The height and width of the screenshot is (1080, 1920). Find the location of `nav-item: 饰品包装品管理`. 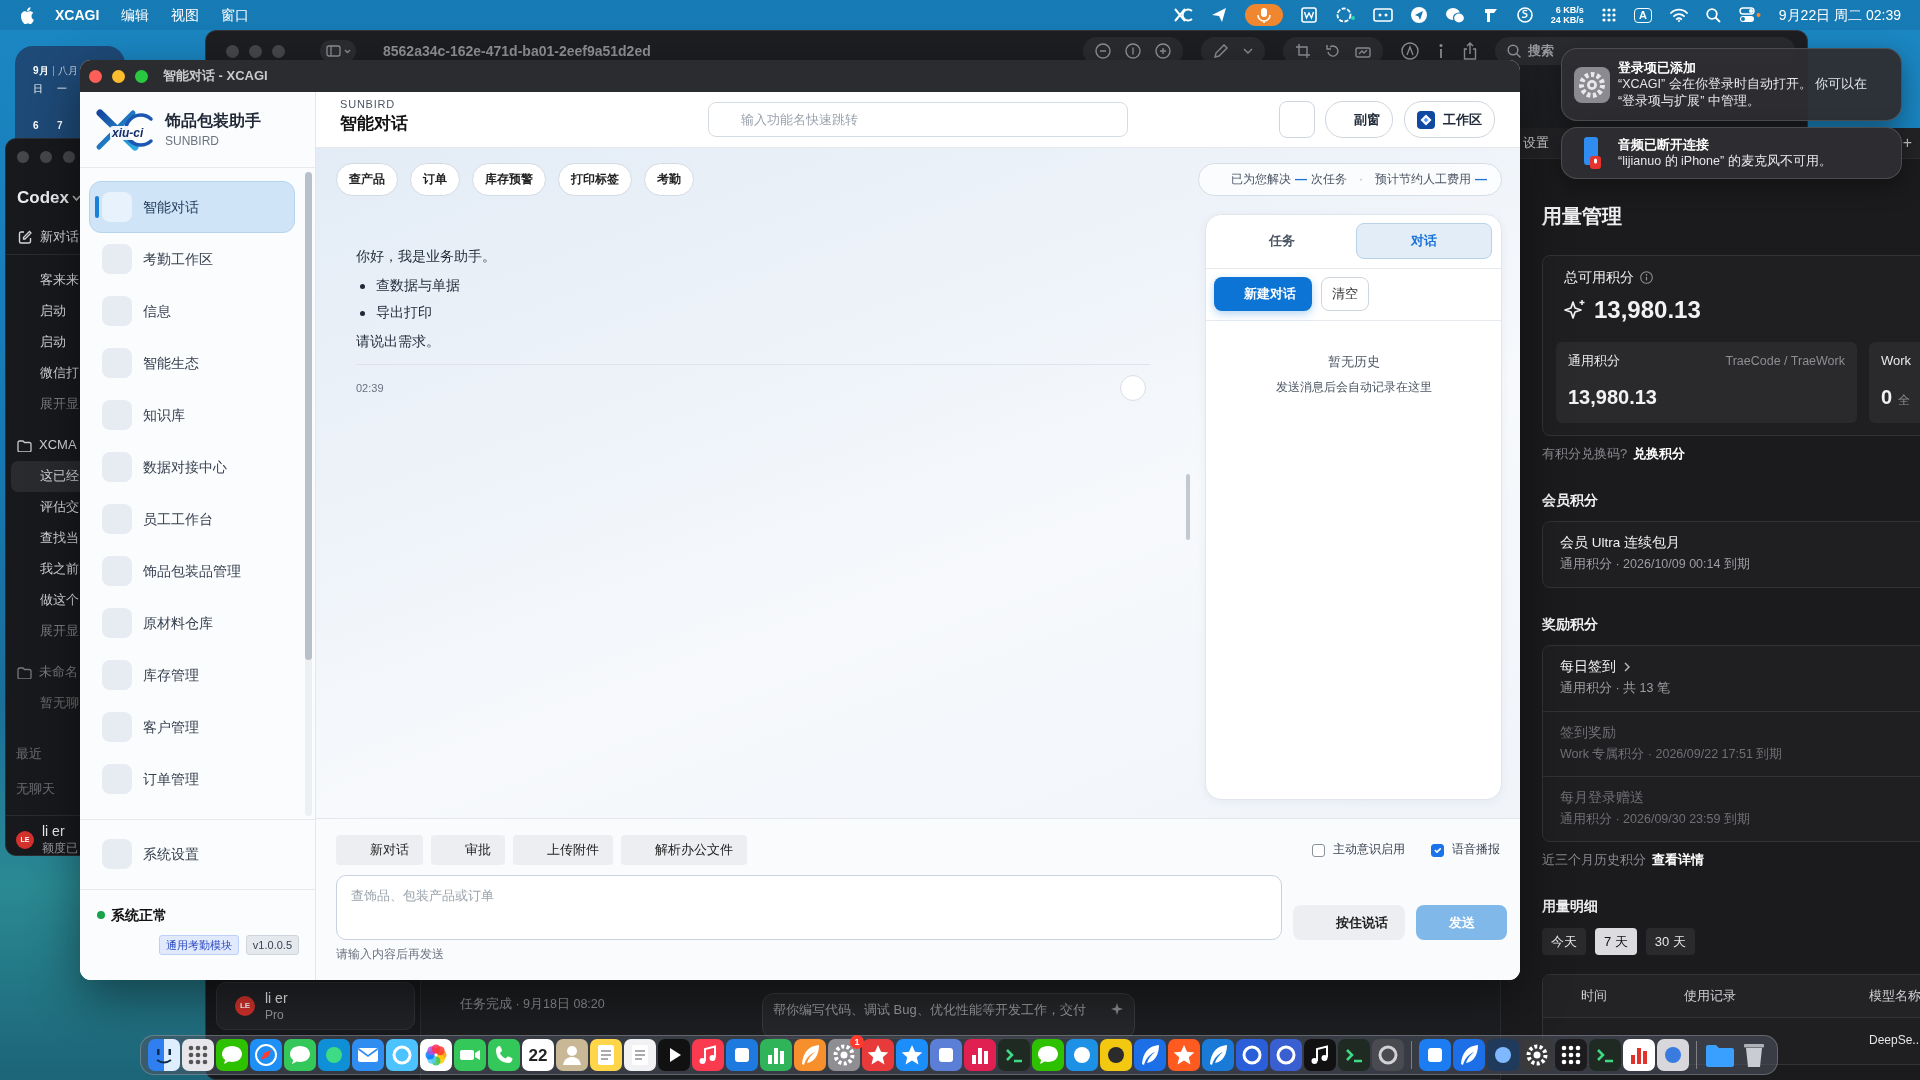

nav-item: 饰品包装品管理 is located at coordinates (192, 571).